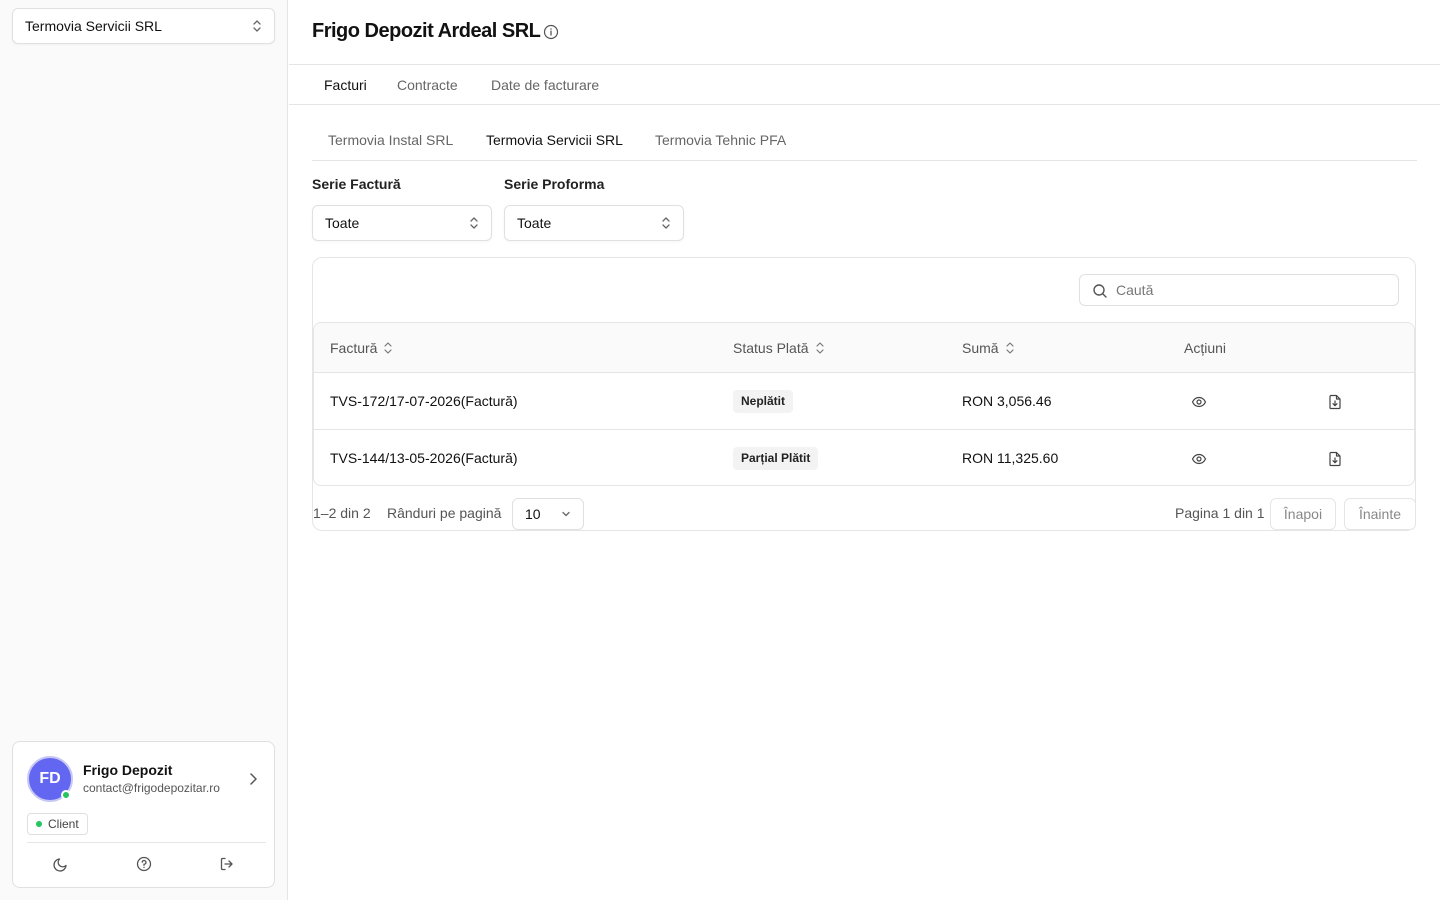 This screenshot has width=1440, height=900. What do you see at coordinates (66, 795) in the screenshot?
I see `online-status-dot` at bounding box center [66, 795].